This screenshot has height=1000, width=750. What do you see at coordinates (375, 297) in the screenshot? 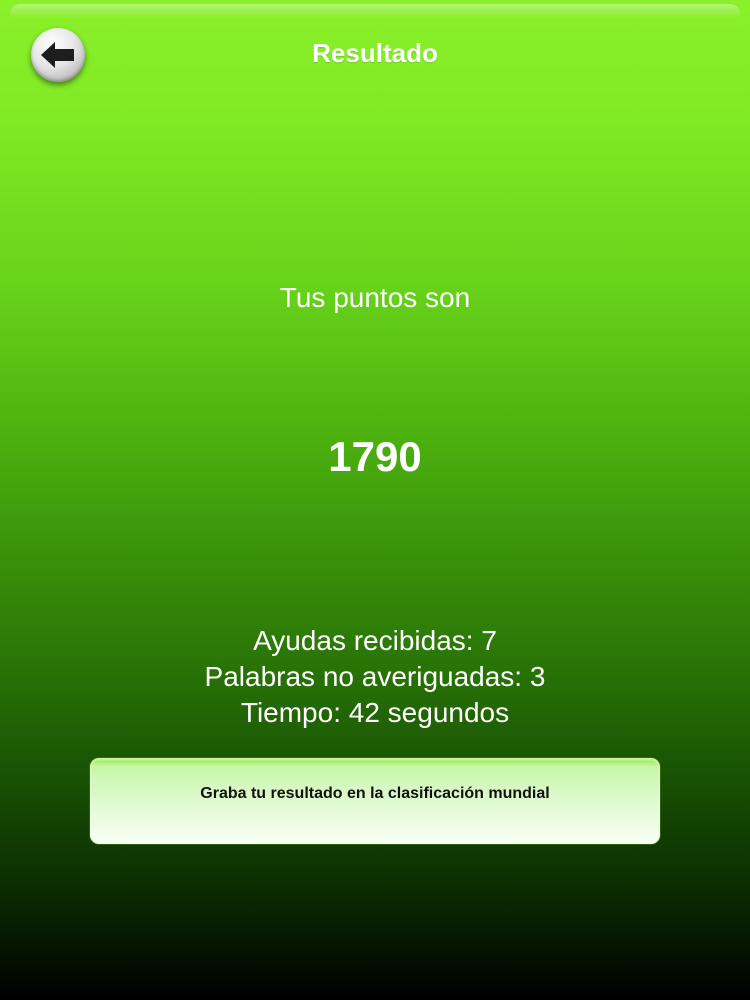
I see `points-label: Tus puntos son` at bounding box center [375, 297].